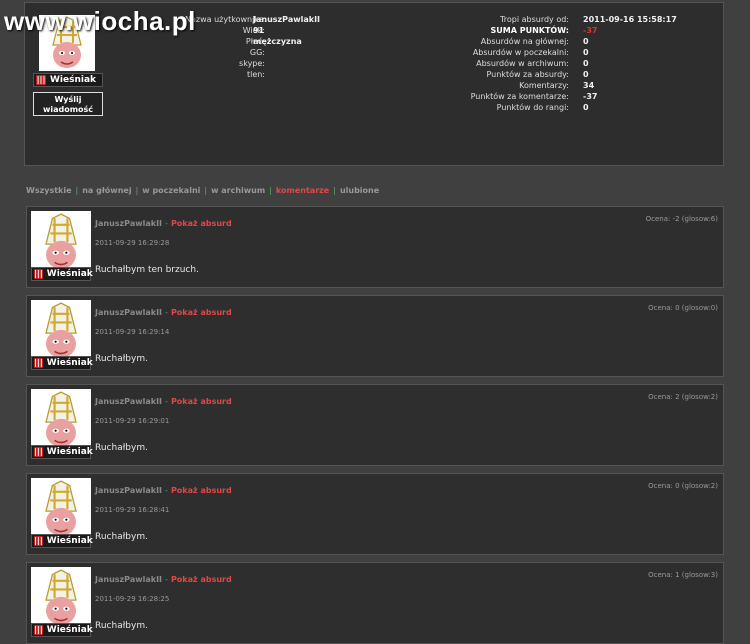  Describe the element at coordinates (532, 107) in the screenshot. I see `stat-label: Punktów do rangi:` at that location.